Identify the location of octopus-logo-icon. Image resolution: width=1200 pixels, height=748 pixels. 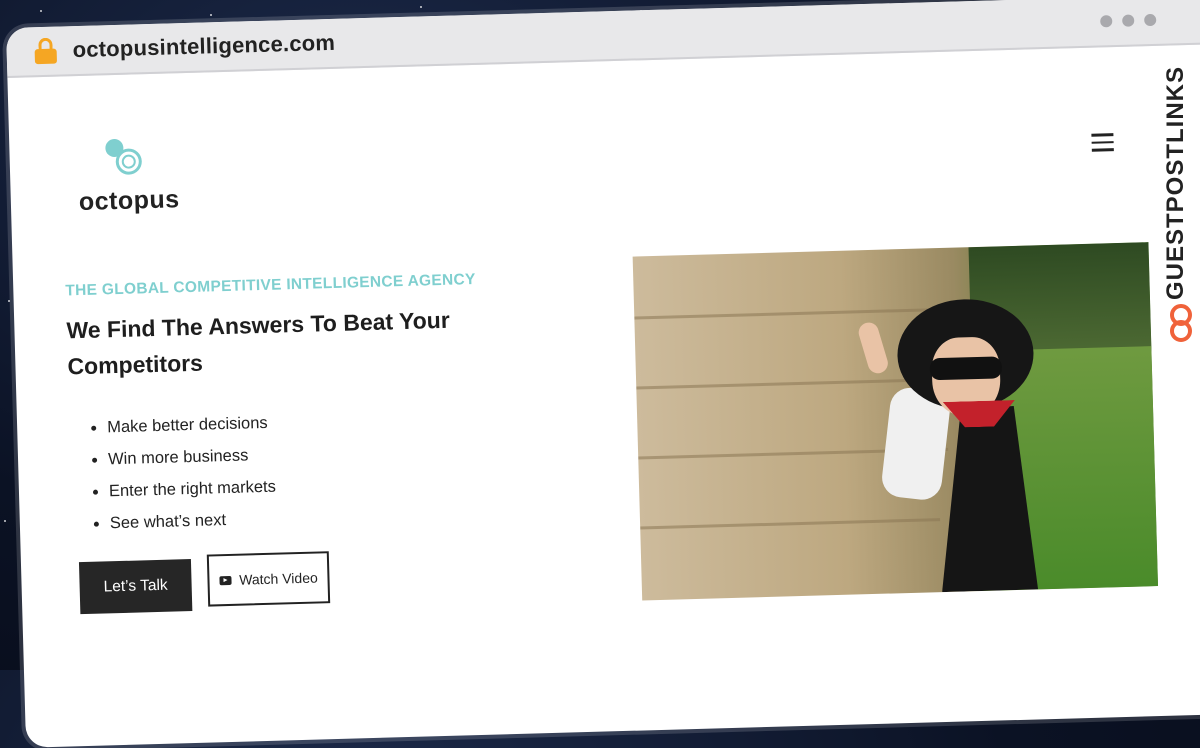
(127, 159).